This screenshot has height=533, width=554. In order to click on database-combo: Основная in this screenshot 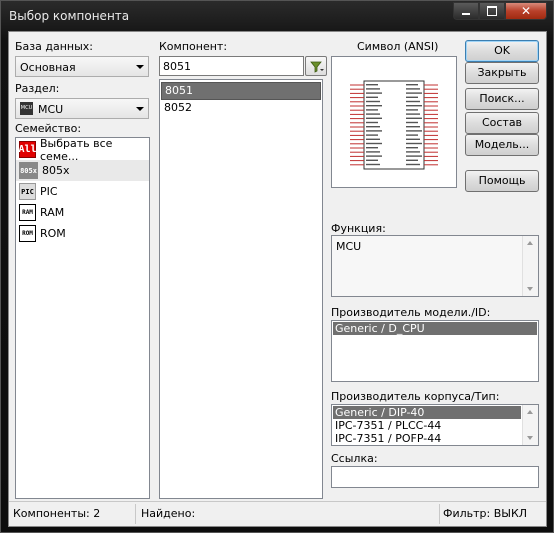, I will do `click(82, 66)`.